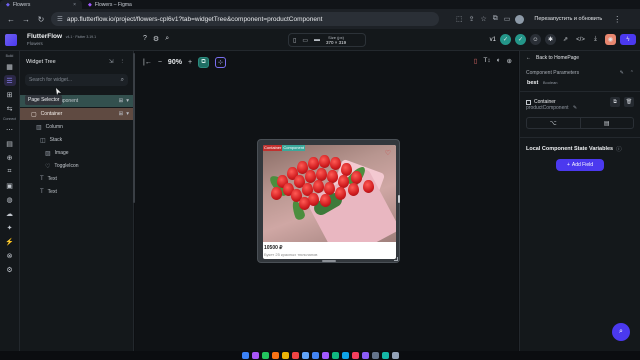 The image size is (640, 360). Describe the element at coordinates (317, 40) in the screenshot. I see `desktop-device-icon: ▬` at that location.